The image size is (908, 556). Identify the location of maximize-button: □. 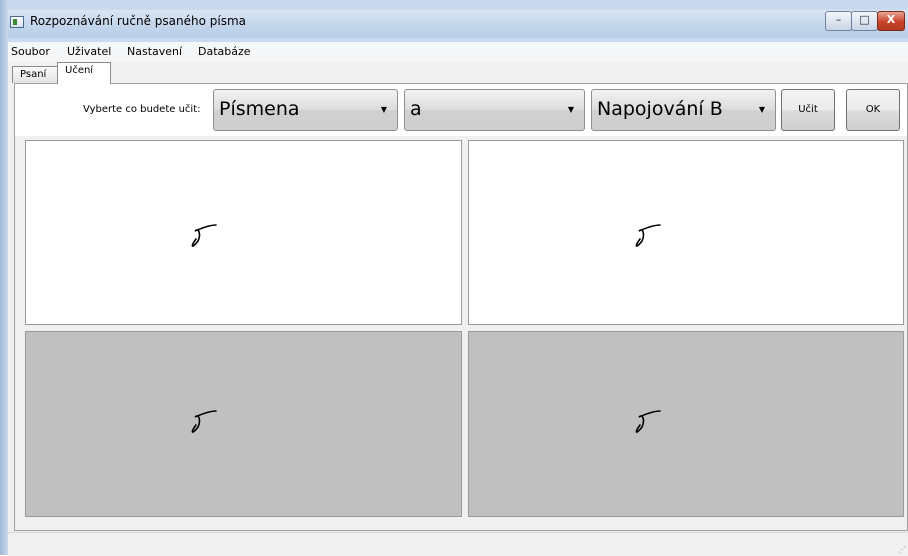
(864, 21).